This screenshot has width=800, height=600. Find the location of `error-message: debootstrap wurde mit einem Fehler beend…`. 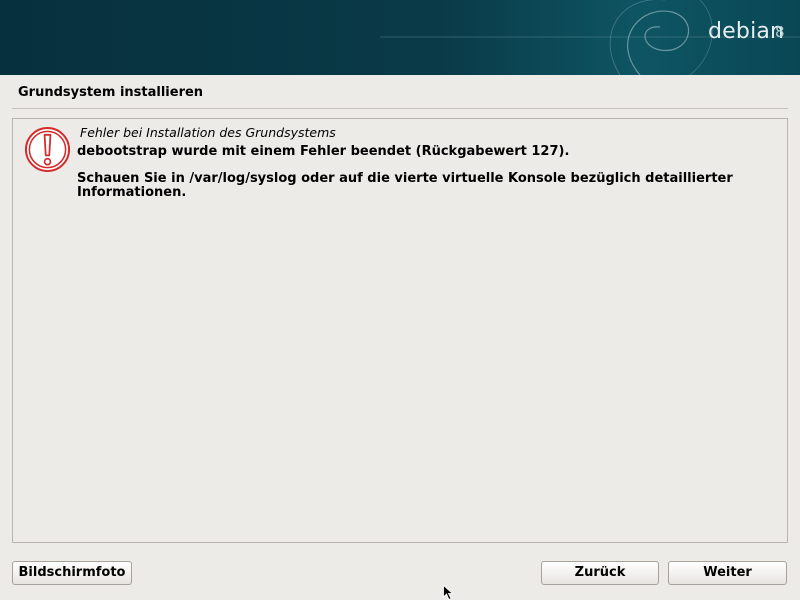

error-message: debootstrap wurde mit einem Fehler beend… is located at coordinates (323, 151).